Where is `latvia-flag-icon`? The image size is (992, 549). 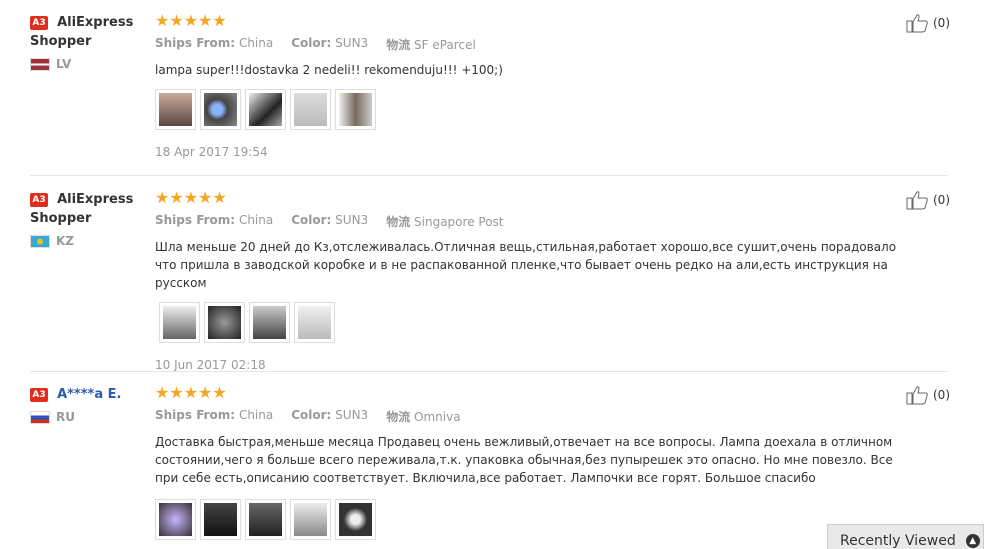
latvia-flag-icon is located at coordinates (40, 64).